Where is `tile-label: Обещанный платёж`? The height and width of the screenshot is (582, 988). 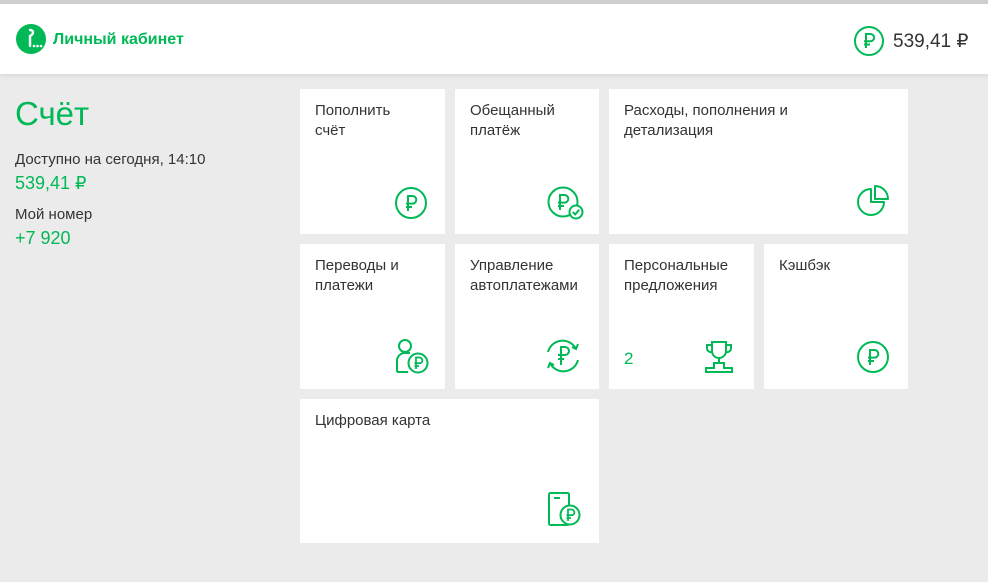
tile-label: Обещанный платёж is located at coordinates (512, 120).